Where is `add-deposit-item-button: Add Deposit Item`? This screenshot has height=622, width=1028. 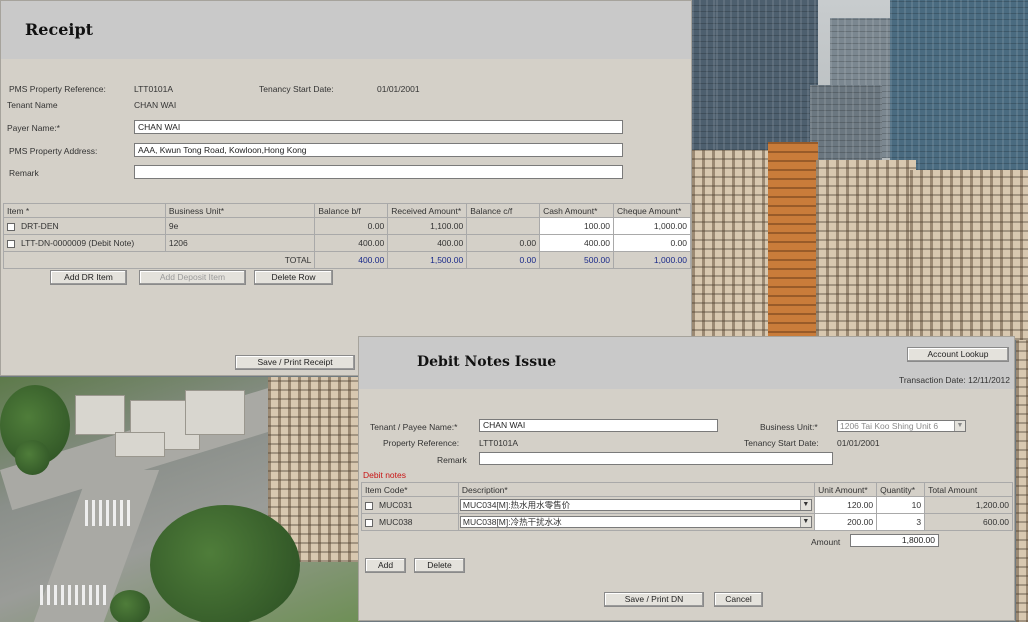
add-deposit-item-button: Add Deposit Item is located at coordinates (192, 277).